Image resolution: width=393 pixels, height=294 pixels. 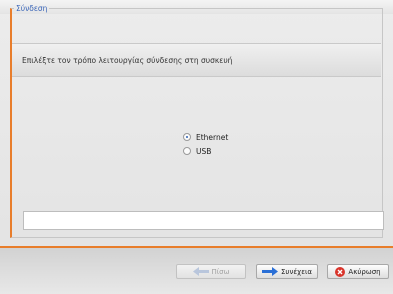 I want to click on usb-label: USB, so click(x=203, y=151).